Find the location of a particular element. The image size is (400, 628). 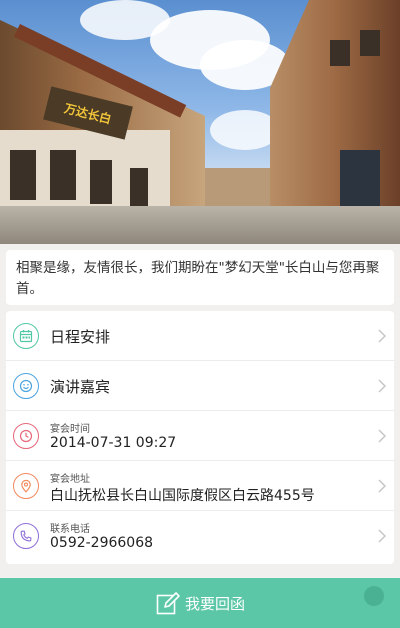

schedule-label: 日程安排 is located at coordinates (80, 337).